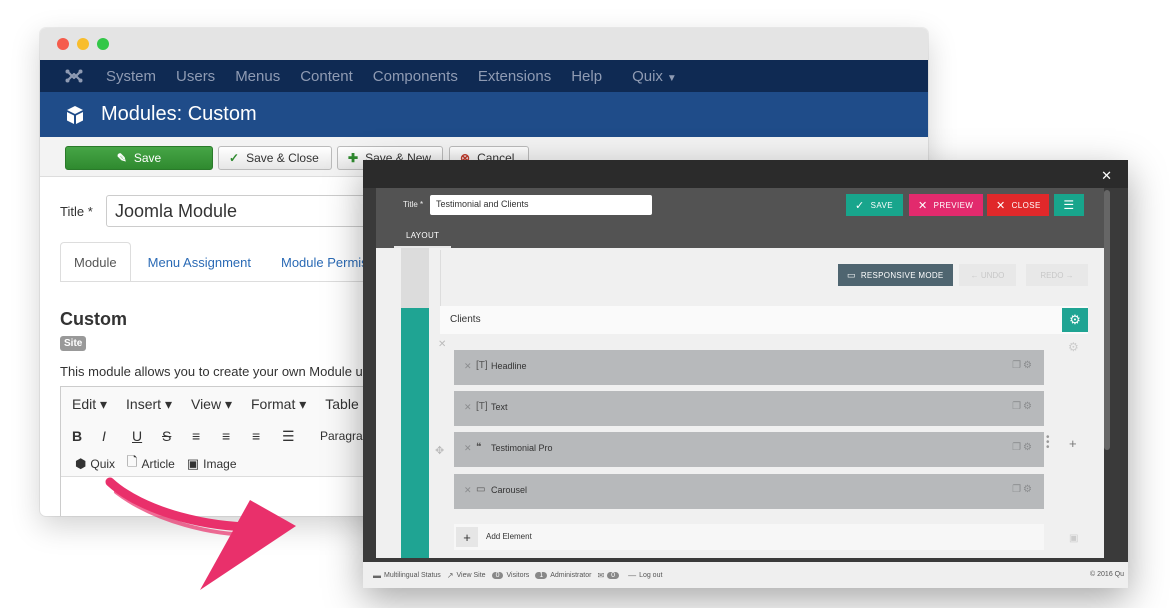  What do you see at coordinates (1075, 320) in the screenshot?
I see `gear-icon: ⚙` at bounding box center [1075, 320].